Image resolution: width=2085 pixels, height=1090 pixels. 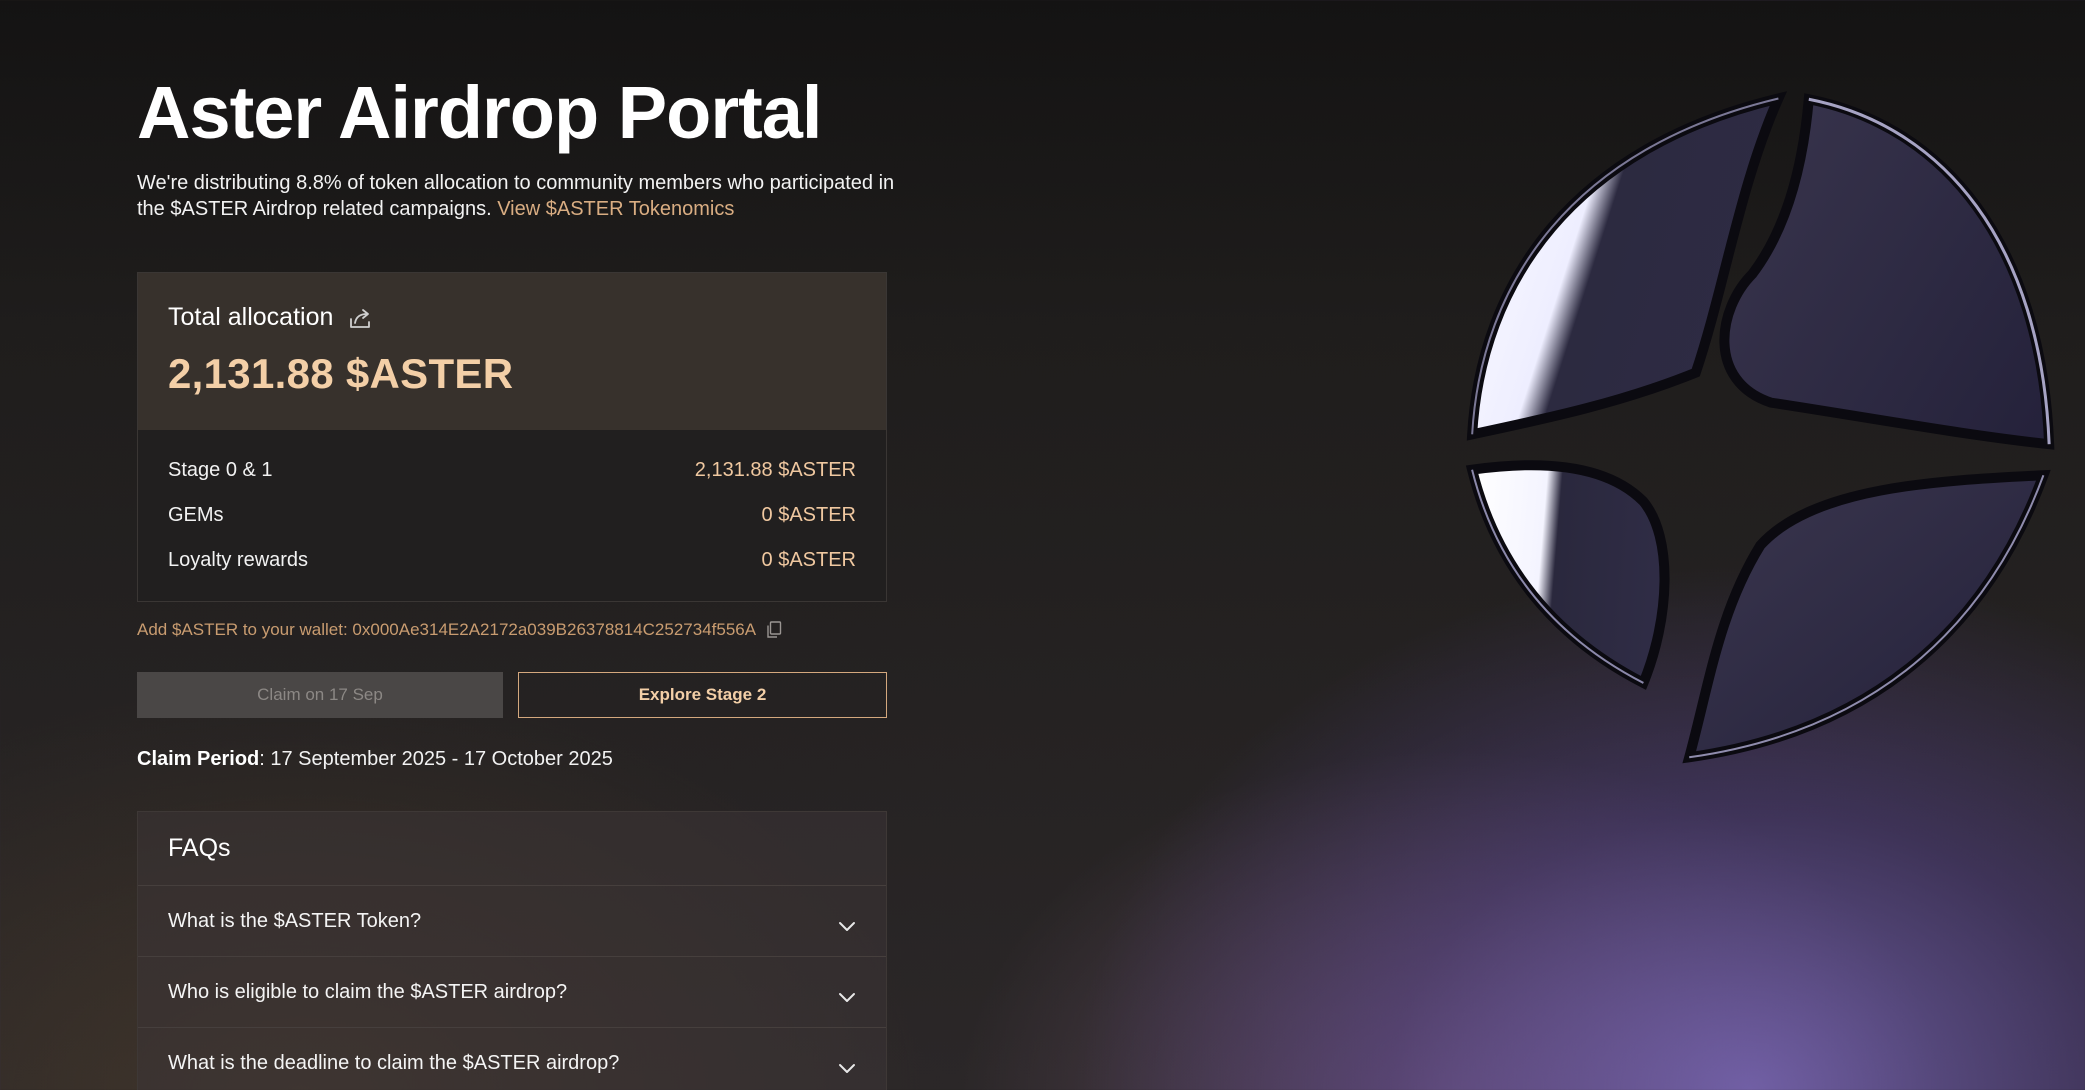 I want to click on allocation-row-loyalty: Loyalty rewards 0 $ASTER, so click(x=512, y=560).